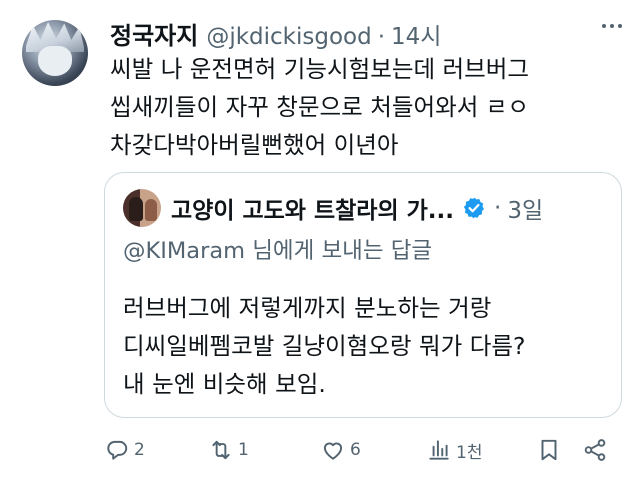  I want to click on reply-button: 2, so click(124, 450).